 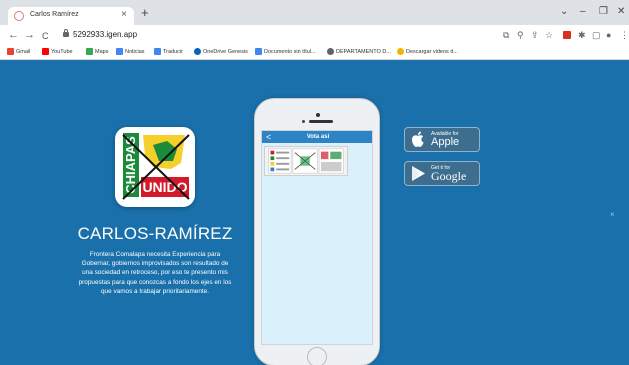 I want to click on google-store-button: Get it for Google, so click(x=442, y=173).